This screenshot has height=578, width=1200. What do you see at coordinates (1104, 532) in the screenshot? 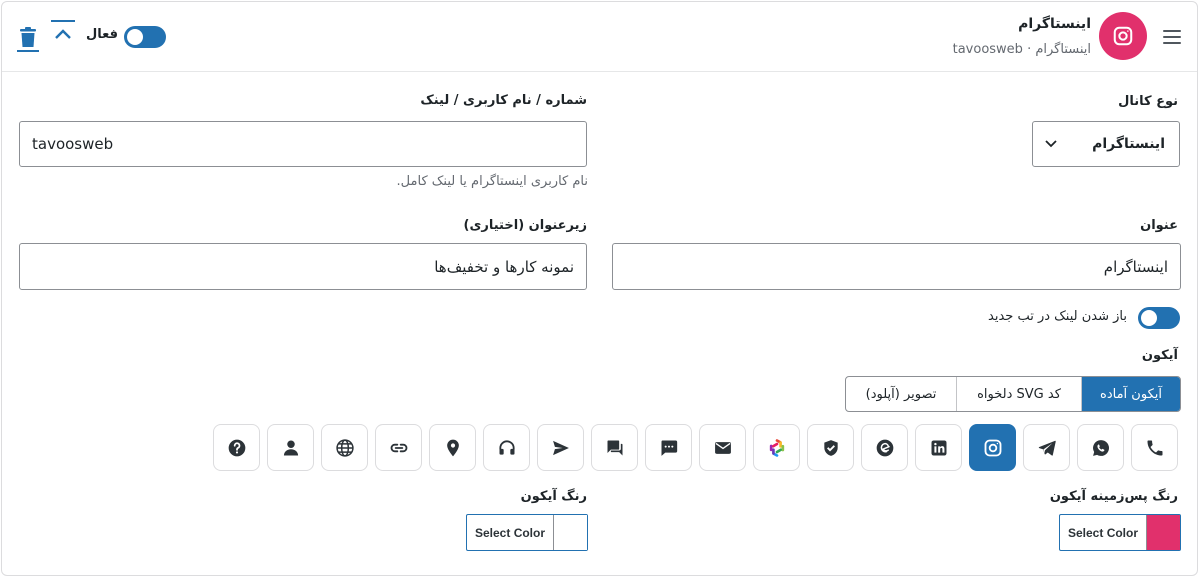
I see `bg-color-button: Select Color` at bounding box center [1104, 532].